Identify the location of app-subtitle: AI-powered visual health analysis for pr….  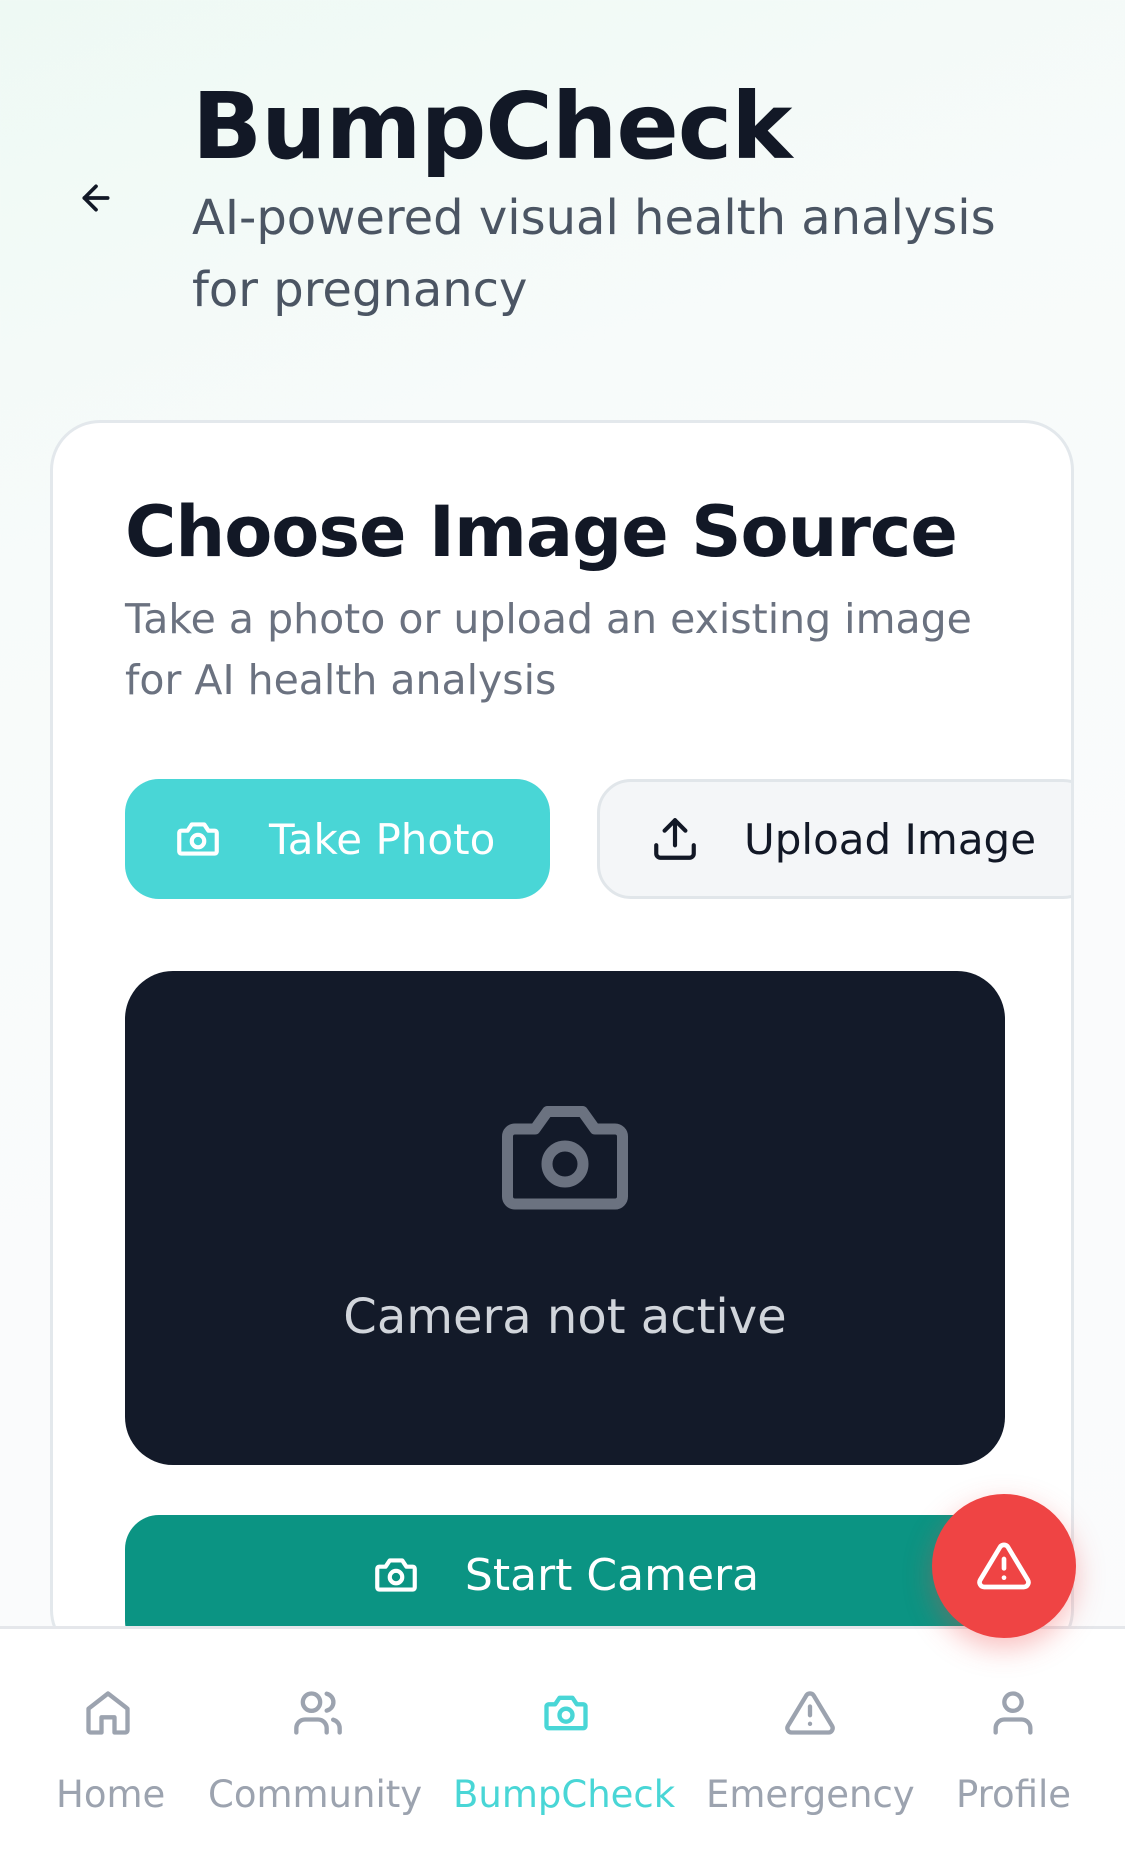
(594, 254).